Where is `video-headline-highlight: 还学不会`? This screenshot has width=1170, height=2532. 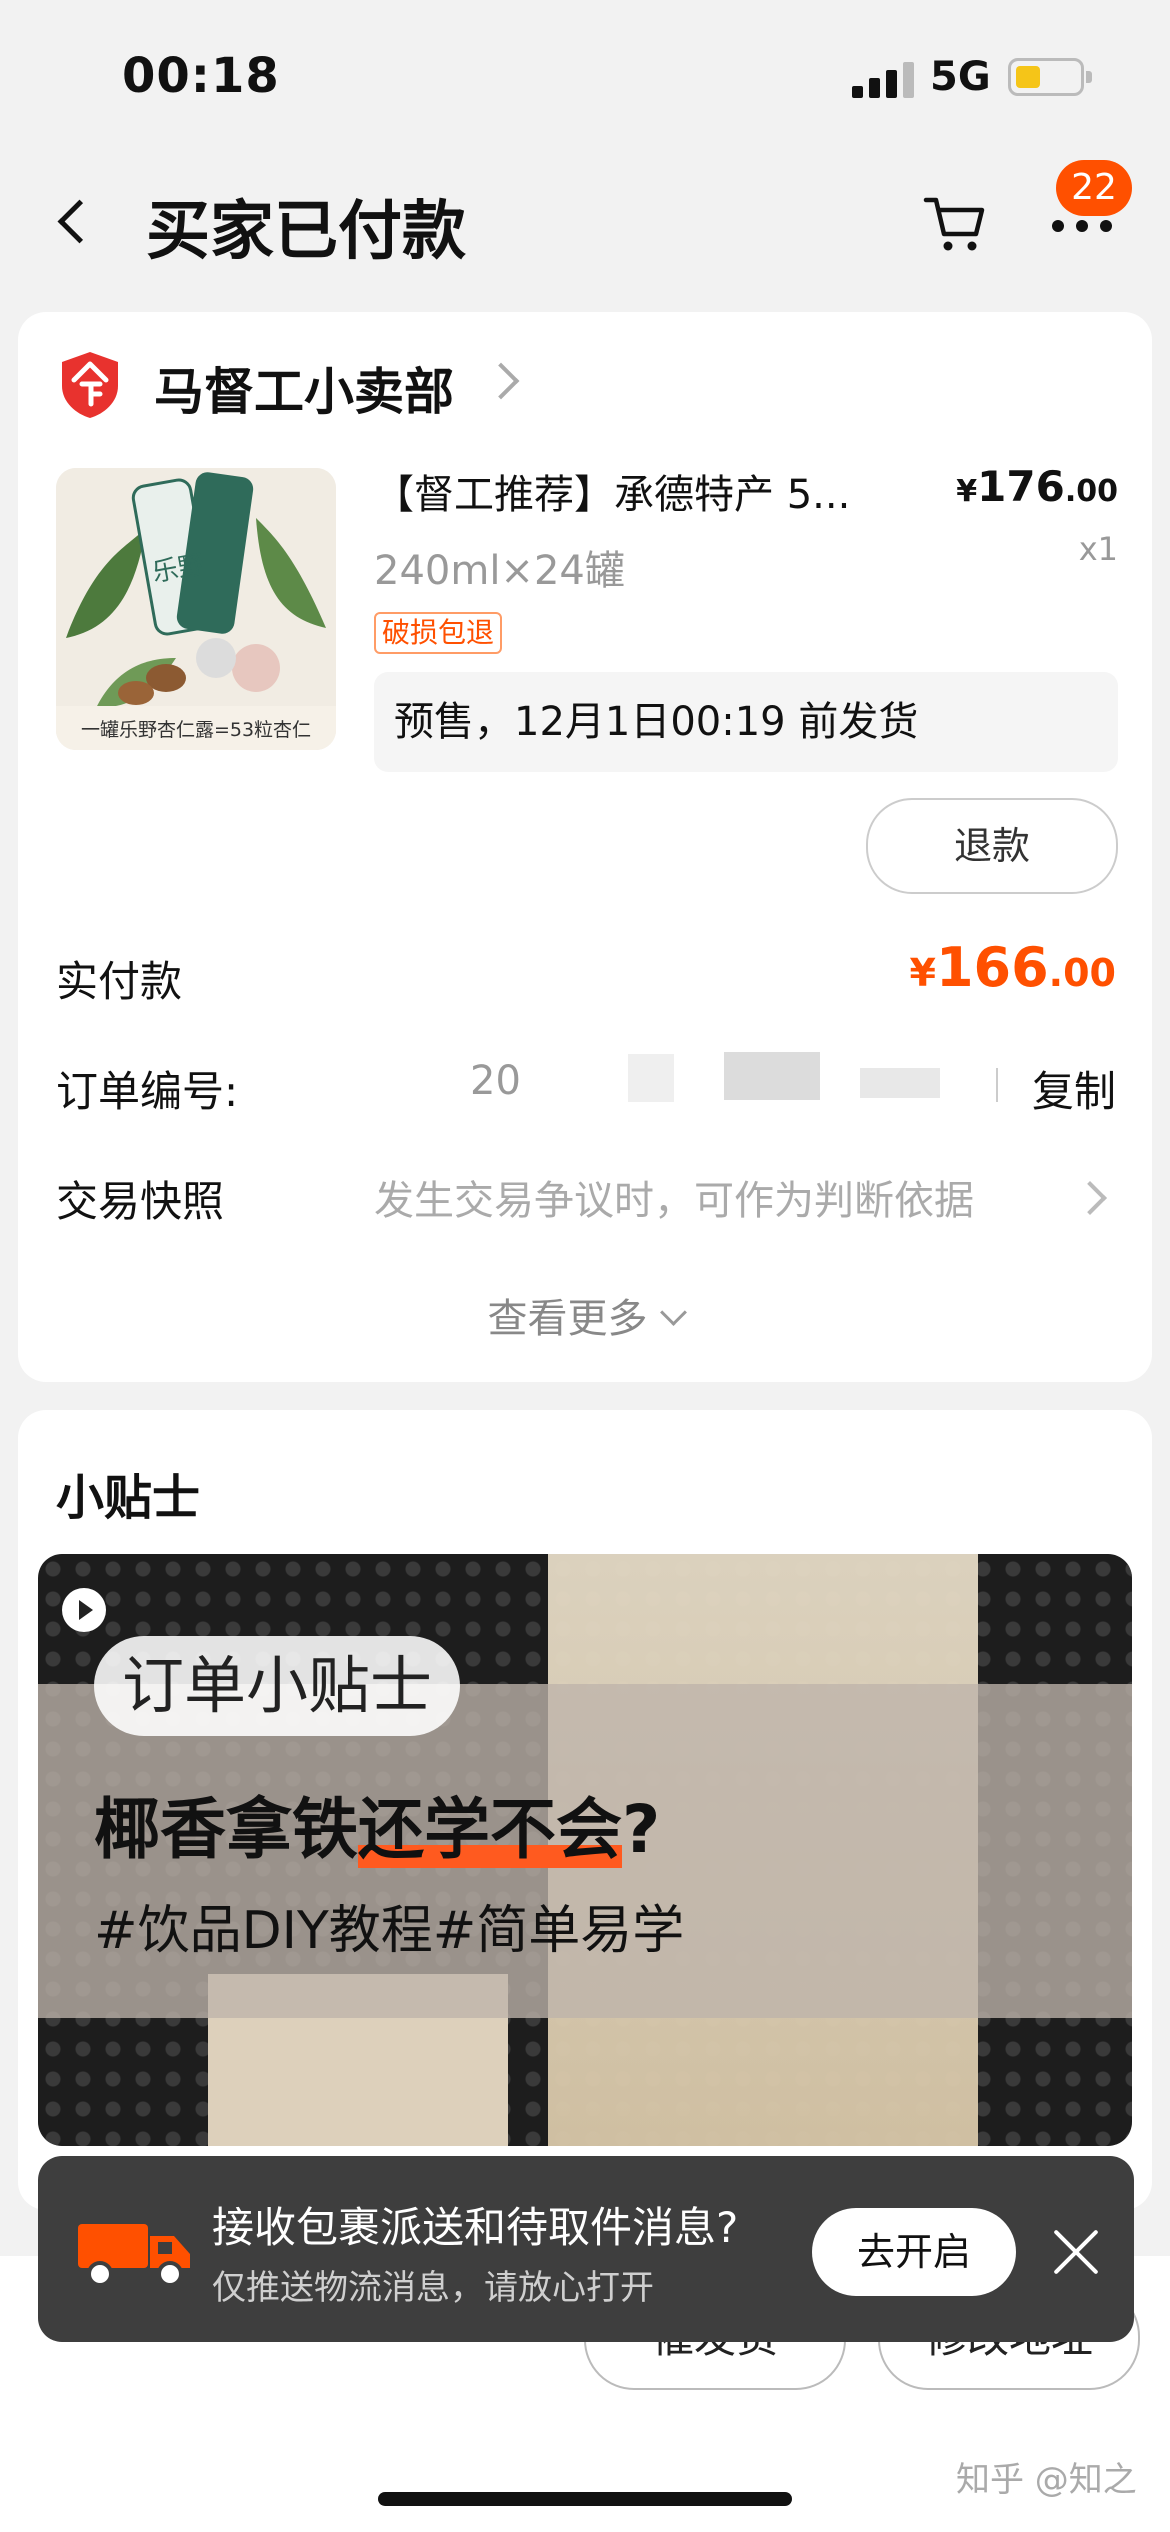
video-headline-highlight: 还学不会 is located at coordinates (490, 1829).